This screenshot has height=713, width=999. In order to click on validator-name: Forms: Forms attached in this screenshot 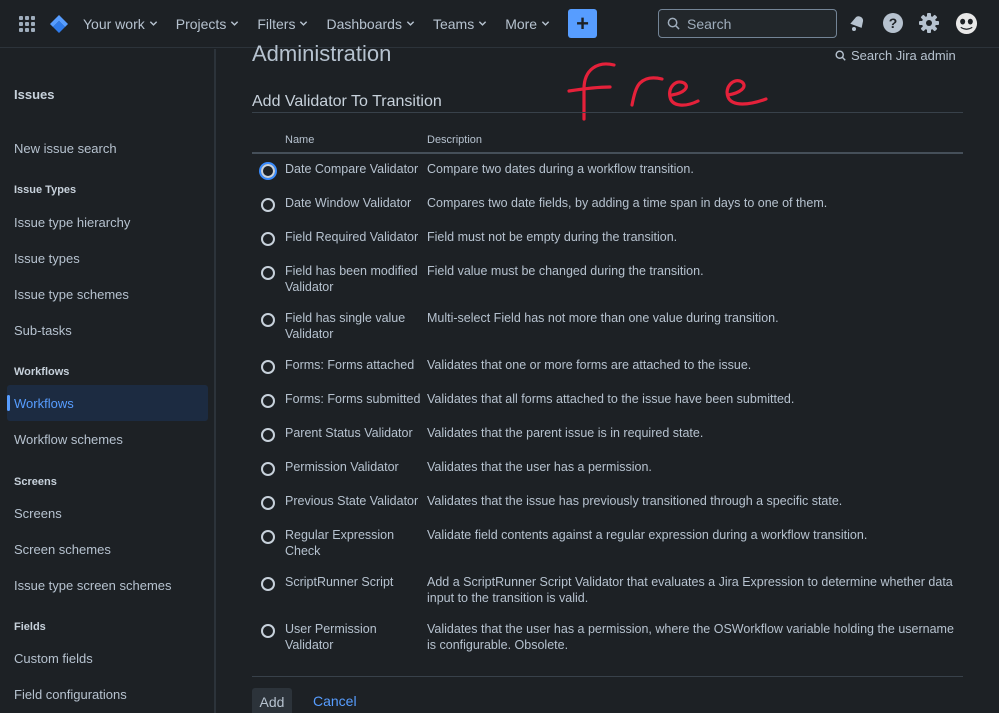, I will do `click(350, 365)`.